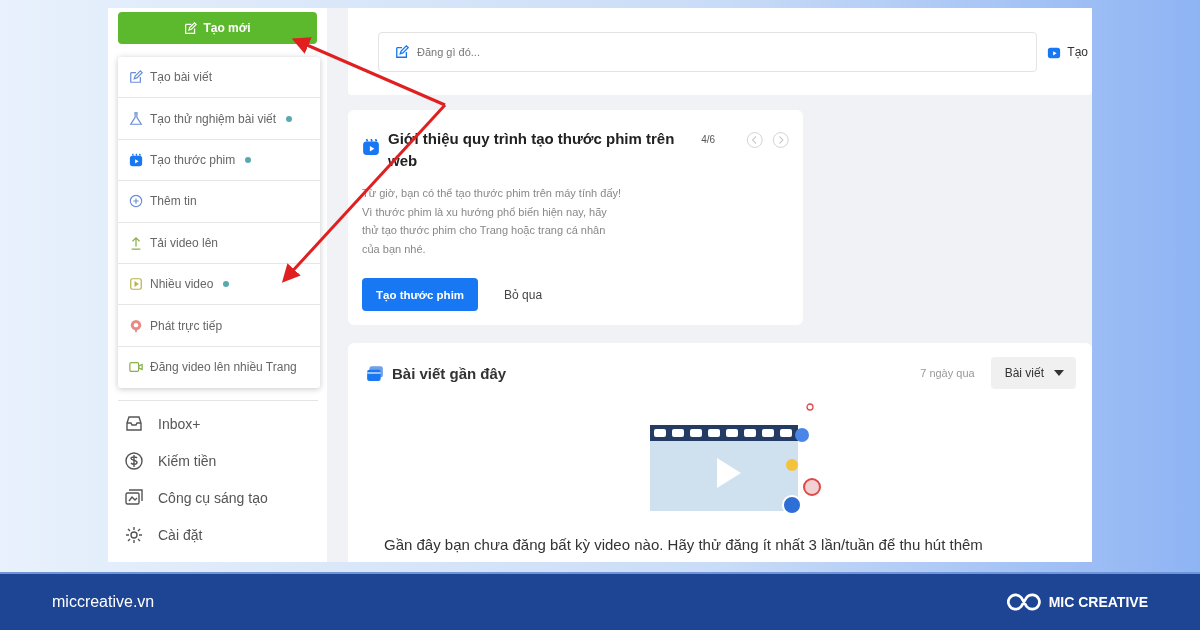 The image size is (1200, 630). What do you see at coordinates (217, 535) in the screenshot?
I see `sidebar-item: Cài đặt` at bounding box center [217, 535].